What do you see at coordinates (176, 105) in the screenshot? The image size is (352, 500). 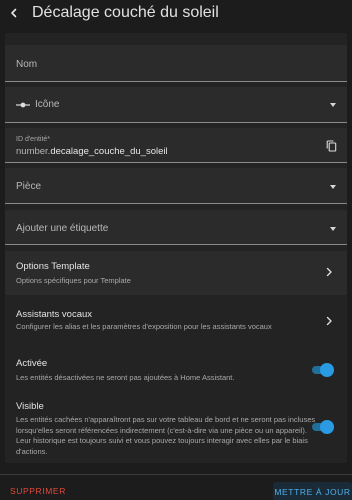 I see `icon-picker: Icône` at bounding box center [176, 105].